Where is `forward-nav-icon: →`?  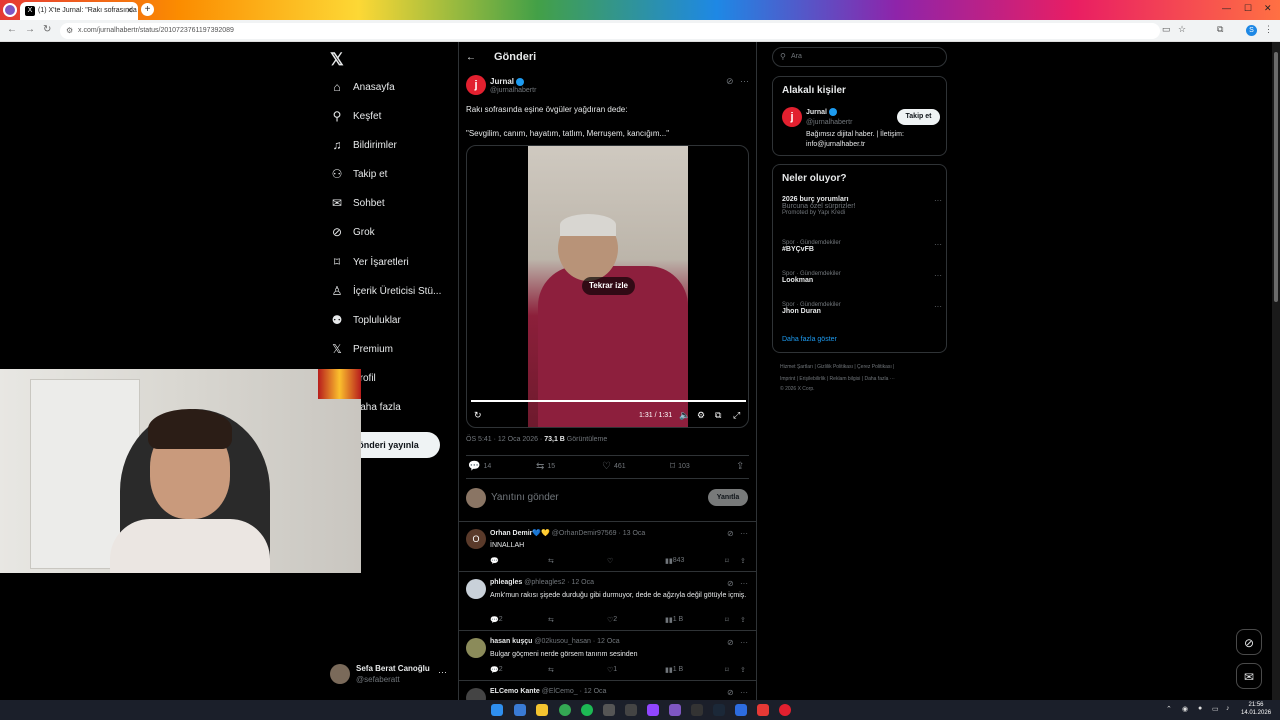
forward-nav-icon: → is located at coordinates (30, 29).